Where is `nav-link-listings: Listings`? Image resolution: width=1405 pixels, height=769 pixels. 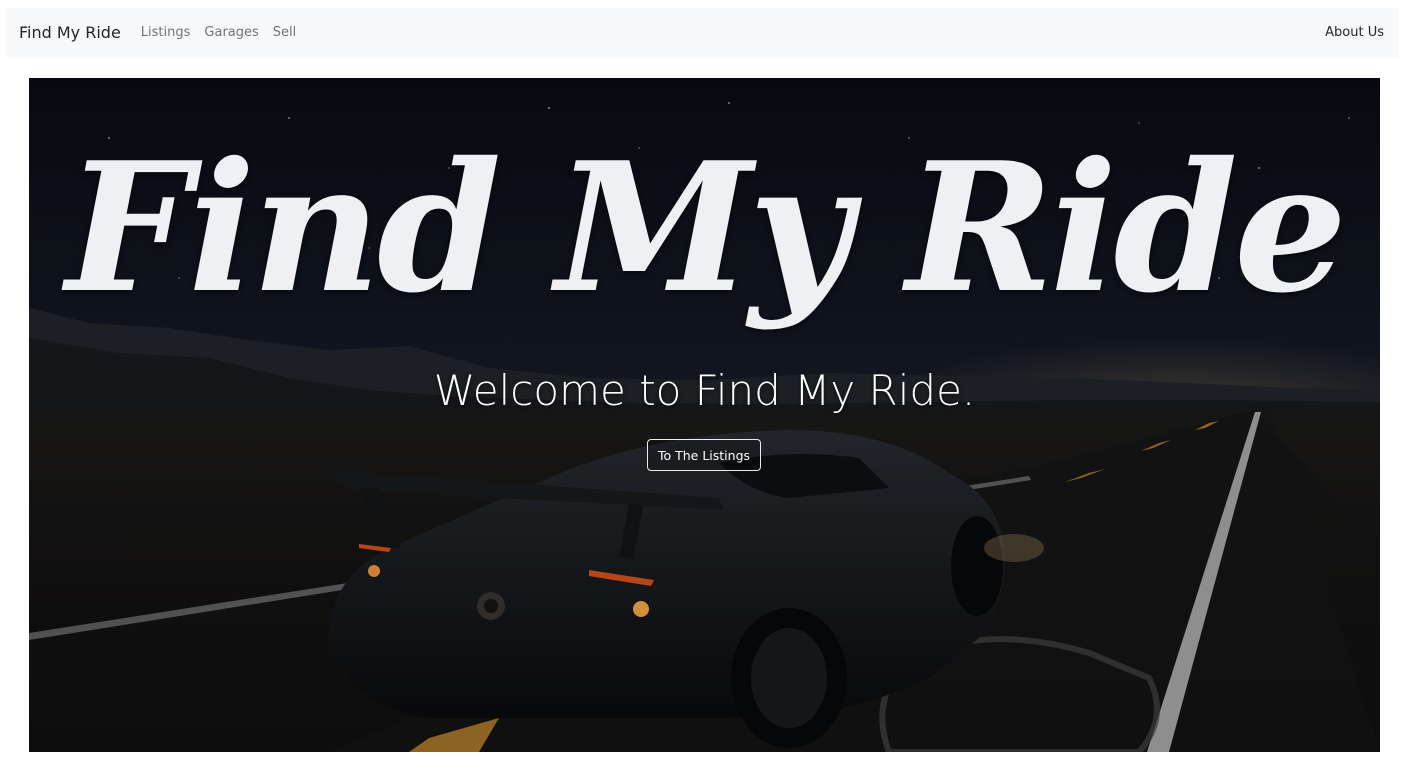
nav-link-listings: Listings is located at coordinates (166, 32).